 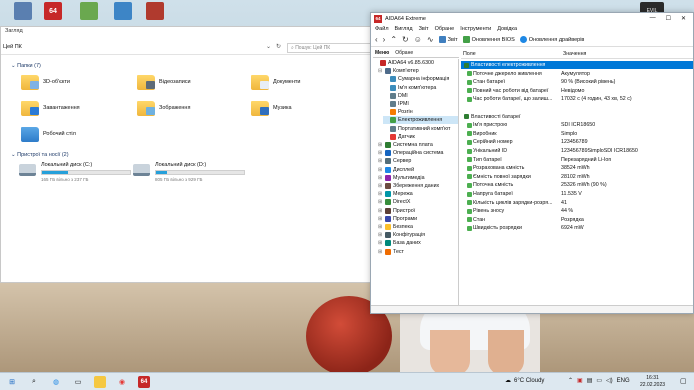 What do you see at coordinates (415, 63) in the screenshot?
I see `tree-node: AIDA64 v6.85.6300` at bounding box center [415, 63].